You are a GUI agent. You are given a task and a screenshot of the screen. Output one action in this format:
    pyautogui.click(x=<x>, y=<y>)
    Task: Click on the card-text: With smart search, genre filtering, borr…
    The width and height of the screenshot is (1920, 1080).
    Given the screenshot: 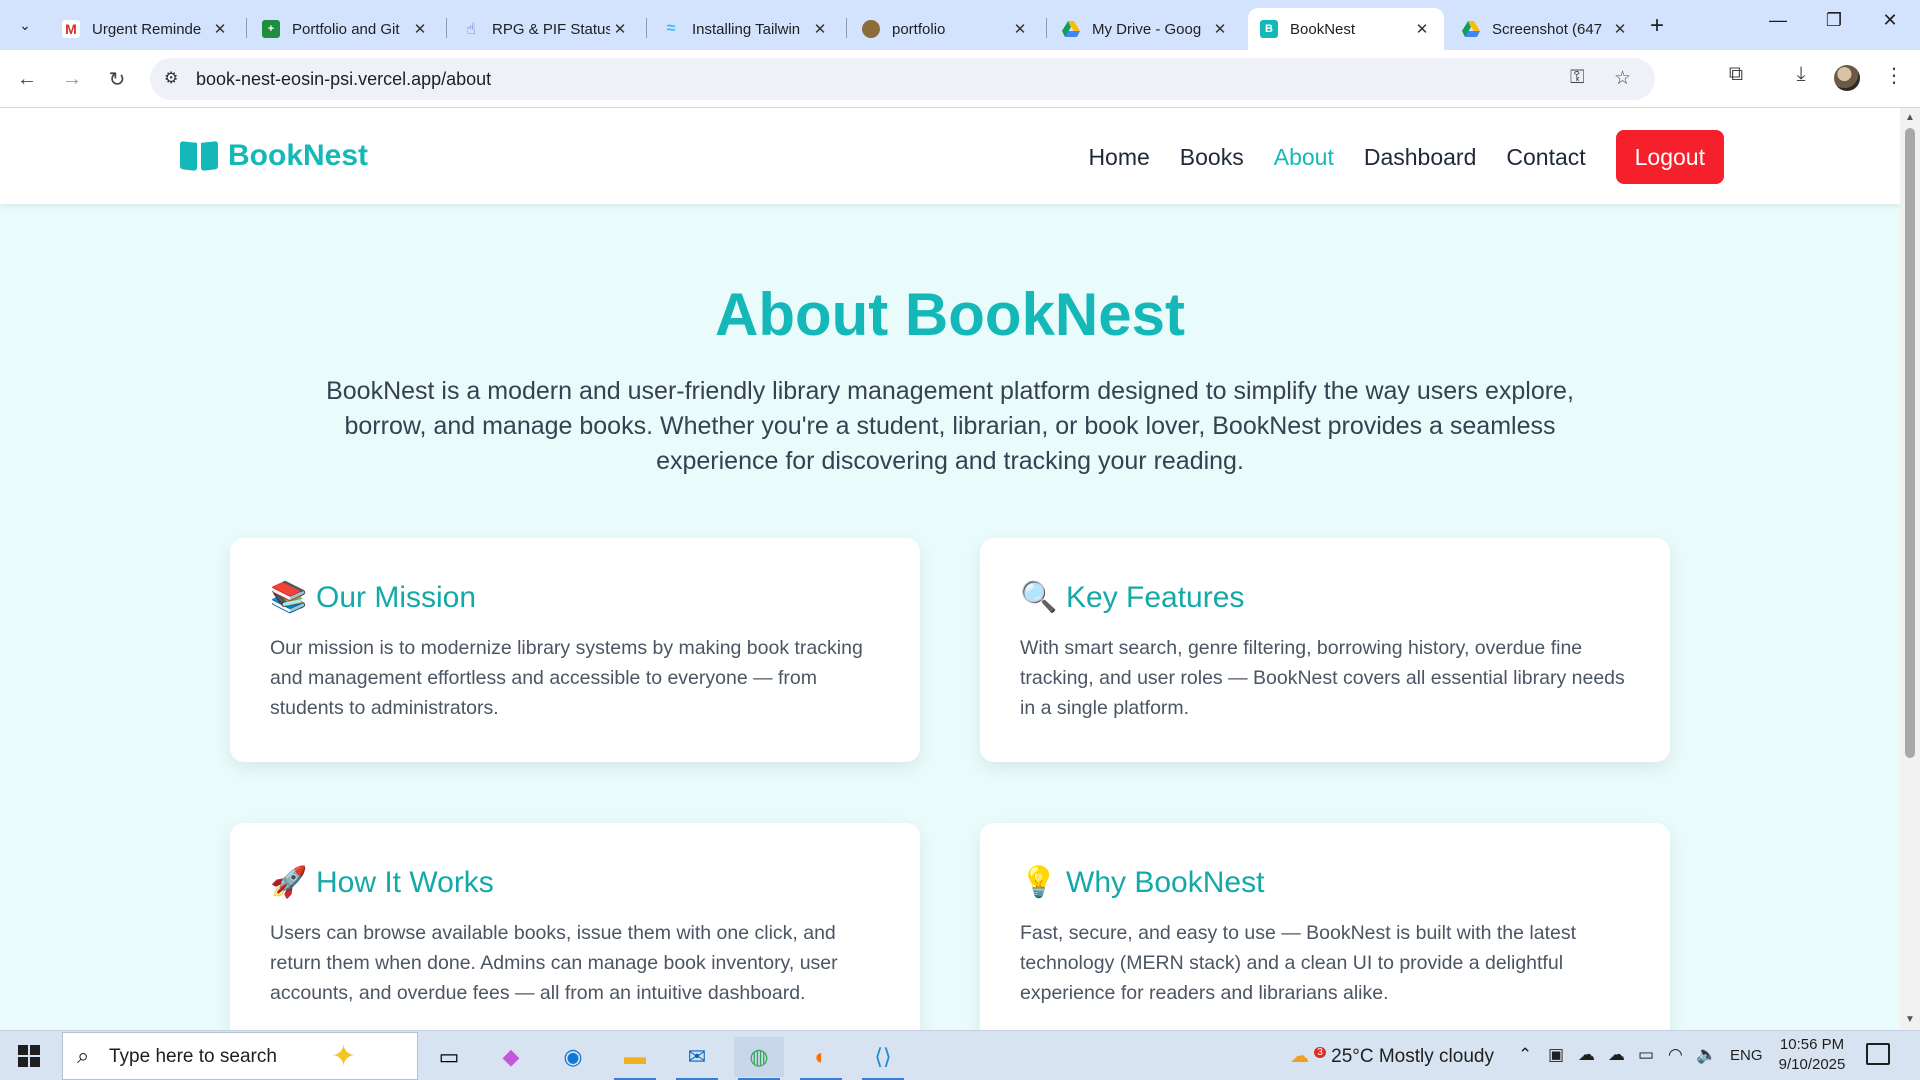 What is the action you would take?
    pyautogui.click(x=1322, y=678)
    